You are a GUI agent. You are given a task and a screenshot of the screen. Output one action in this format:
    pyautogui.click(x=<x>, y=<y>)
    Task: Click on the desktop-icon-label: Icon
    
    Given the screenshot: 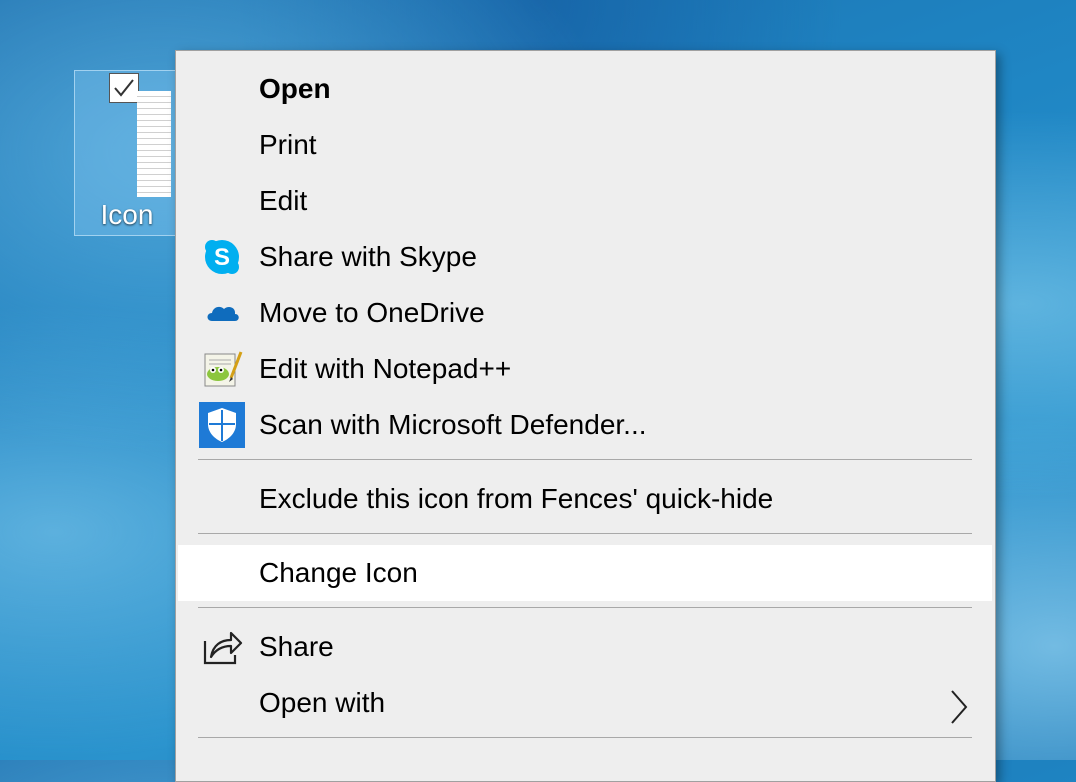 What is the action you would take?
    pyautogui.click(x=127, y=214)
    